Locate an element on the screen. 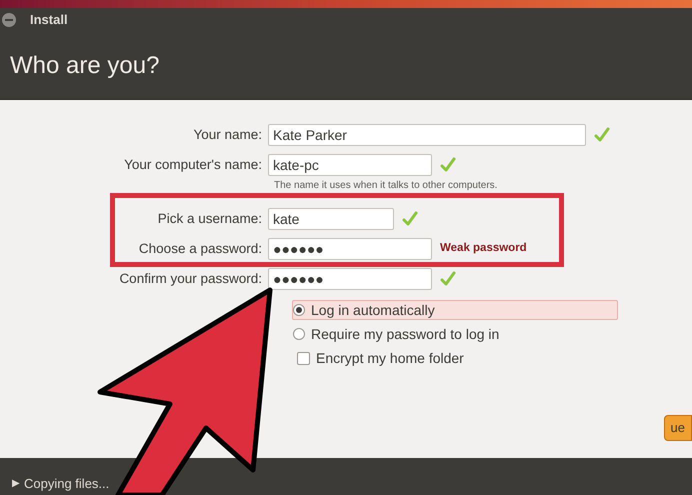 This screenshot has height=495, width=692. page-heading: Who are you? is located at coordinates (85, 65).